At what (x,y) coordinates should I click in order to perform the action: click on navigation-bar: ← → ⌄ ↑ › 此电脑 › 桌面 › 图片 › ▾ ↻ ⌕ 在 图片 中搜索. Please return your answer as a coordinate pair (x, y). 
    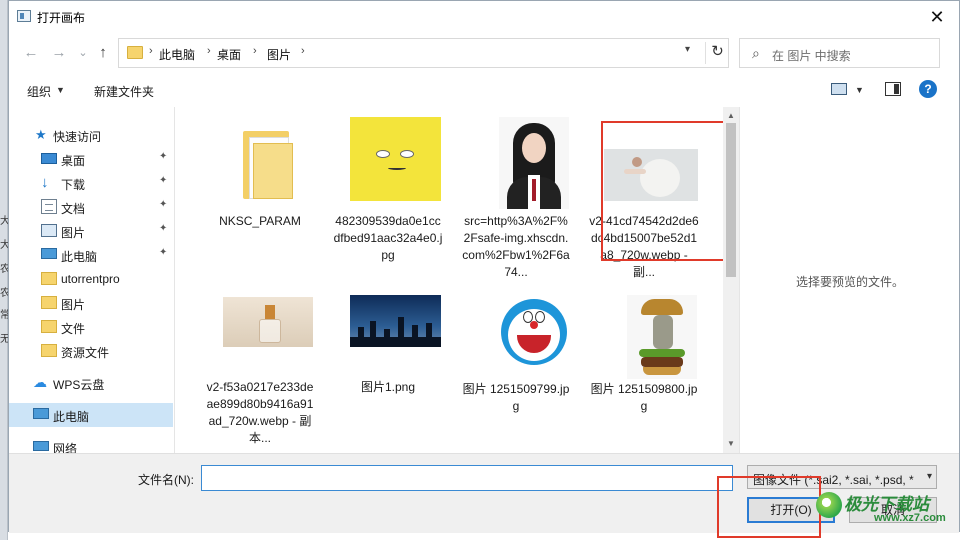
    Looking at the image, I should click on (484, 53).